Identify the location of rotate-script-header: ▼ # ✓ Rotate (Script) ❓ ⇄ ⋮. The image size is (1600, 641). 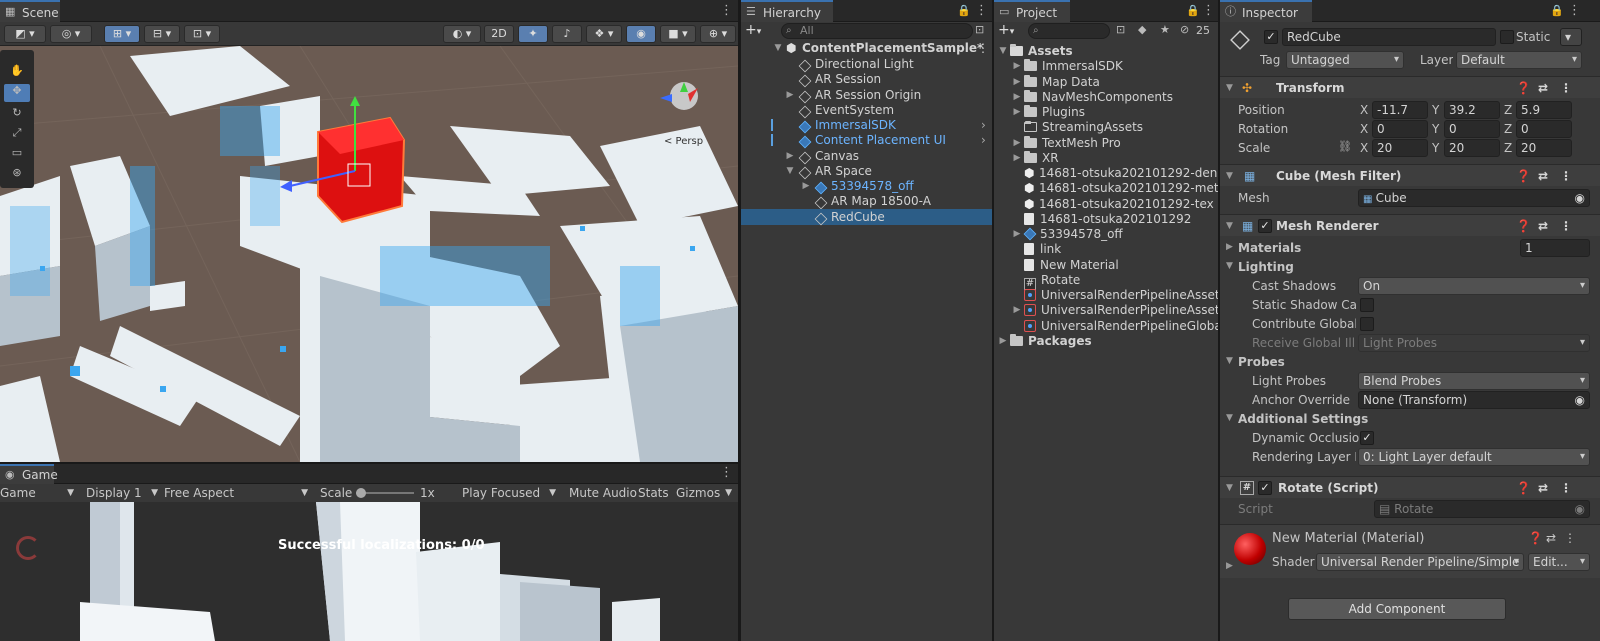
(1410, 487).